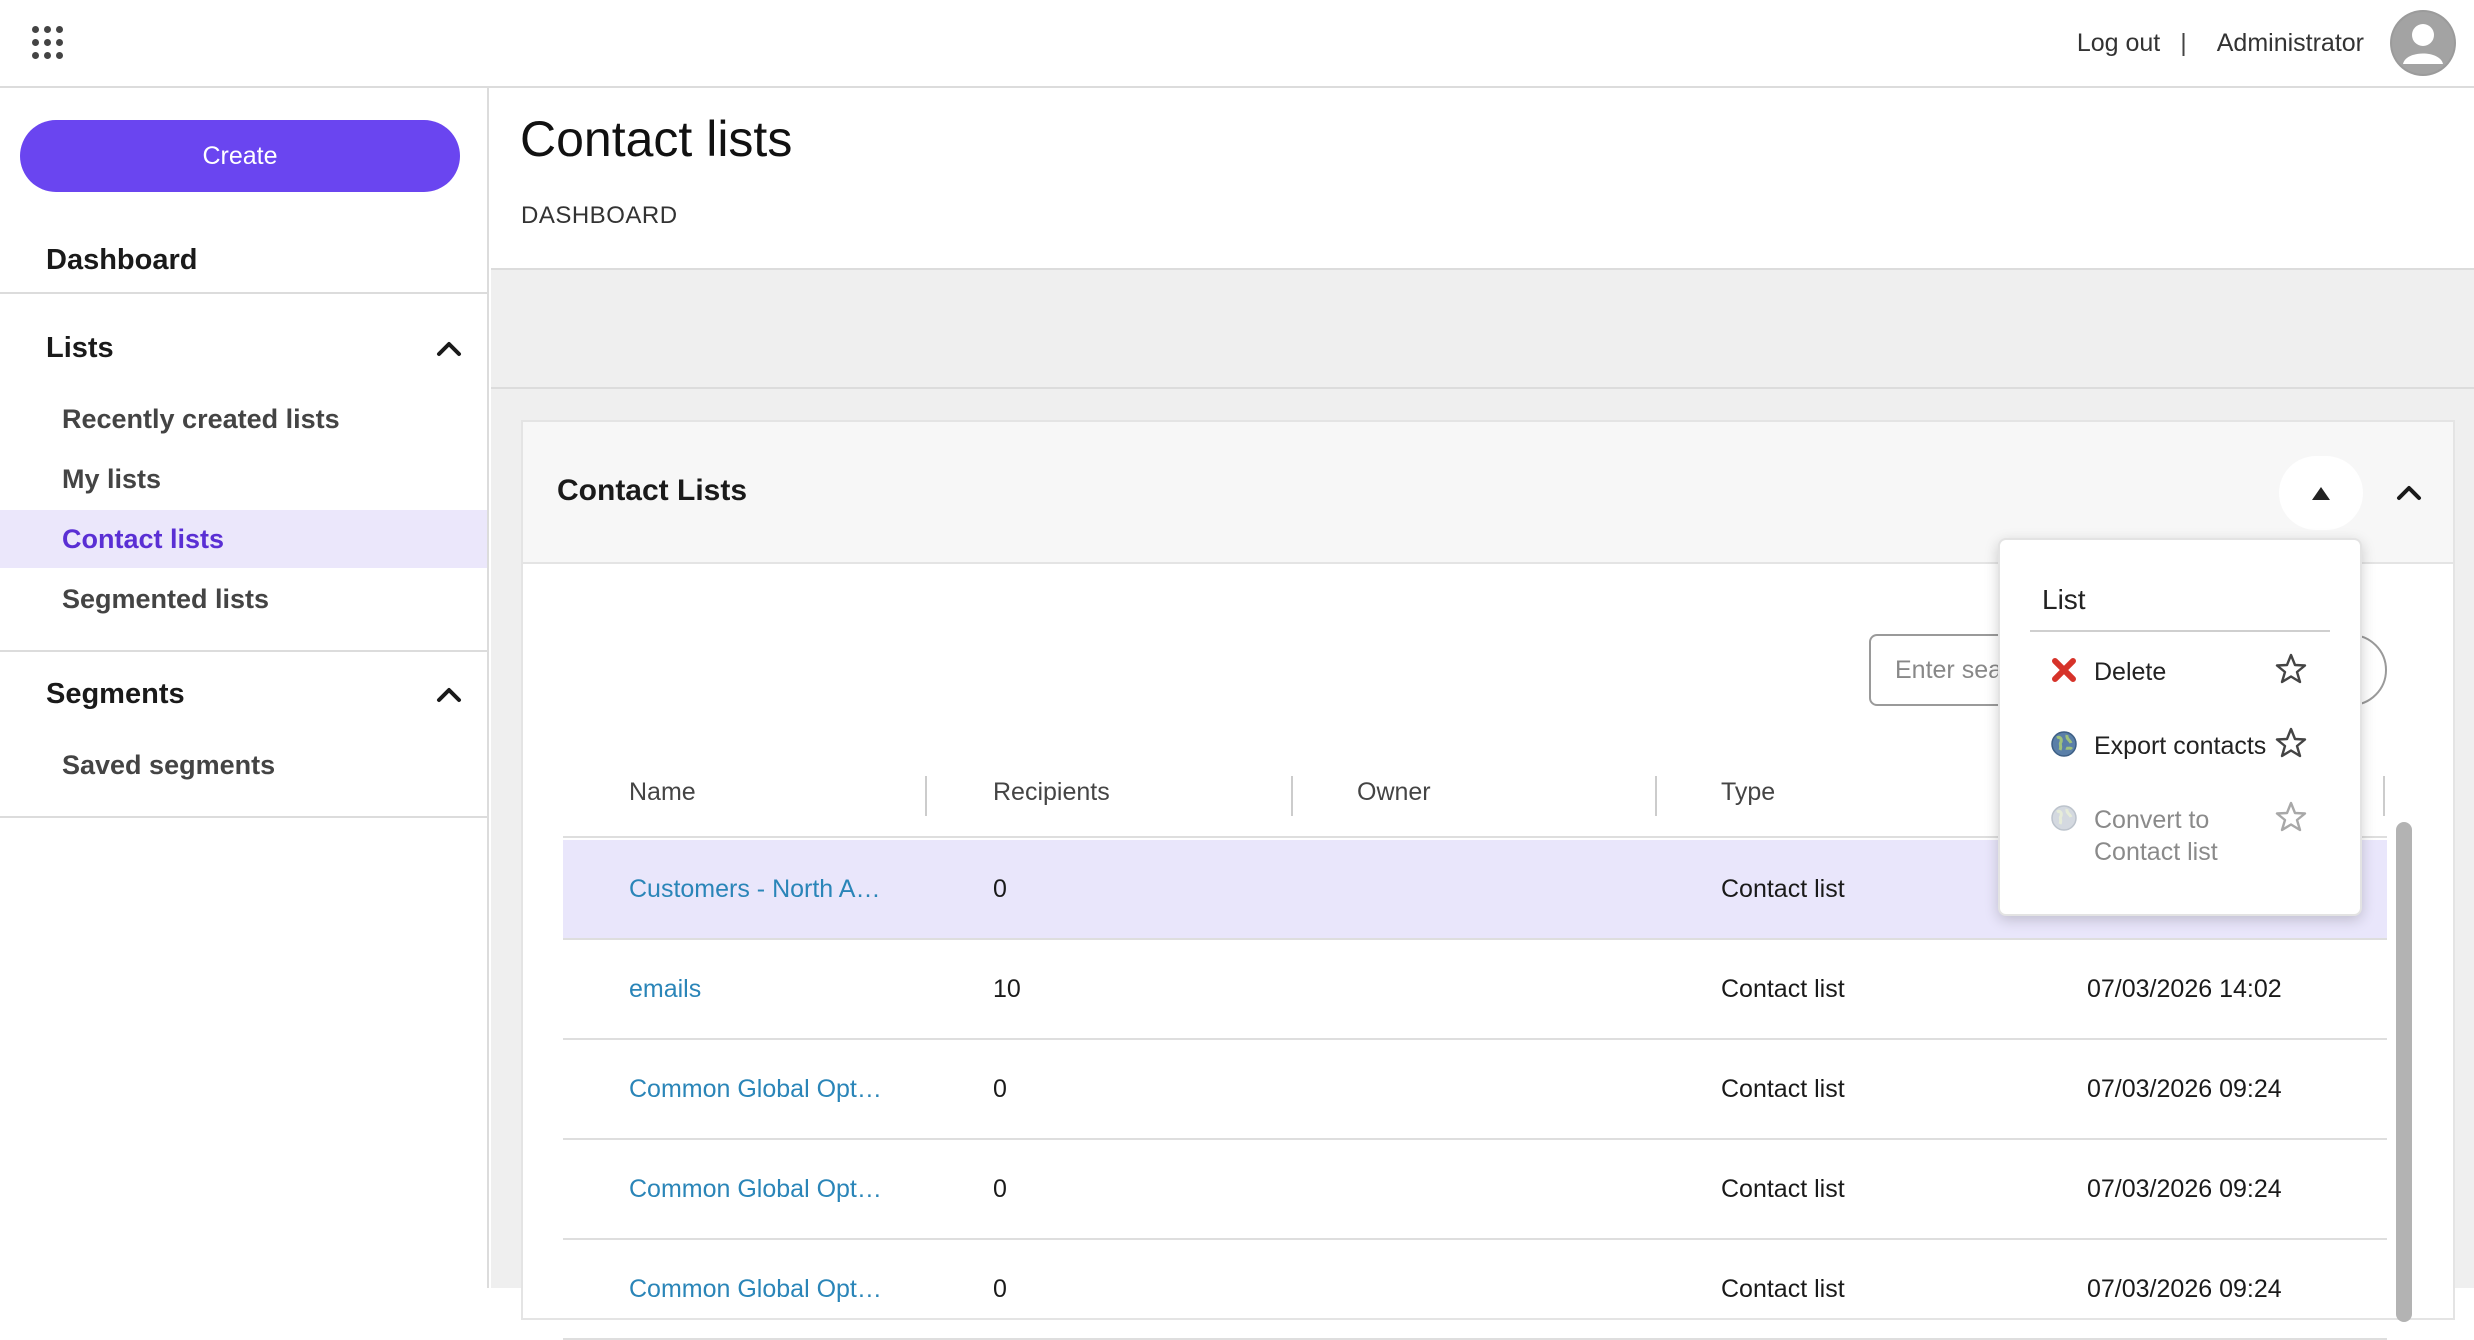 This screenshot has height=1340, width=2474. Describe the element at coordinates (115, 693) in the screenshot. I see `section-label-segments: Segments` at that location.